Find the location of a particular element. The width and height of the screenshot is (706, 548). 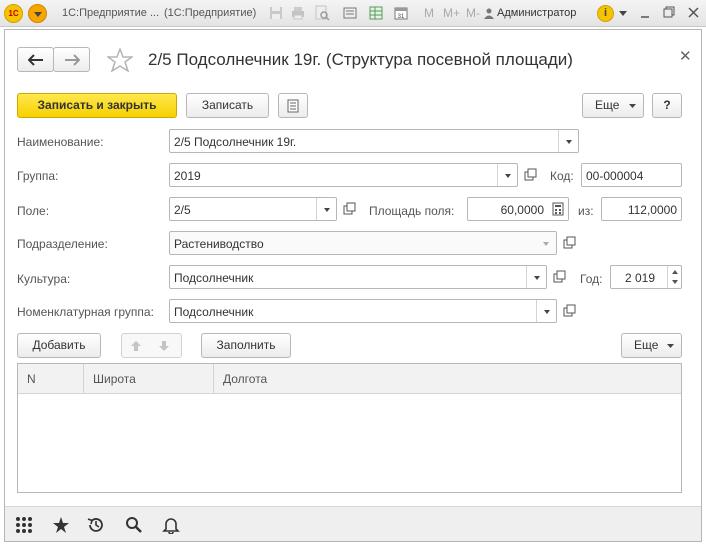

name-label: Наименование: is located at coordinates (60, 142).